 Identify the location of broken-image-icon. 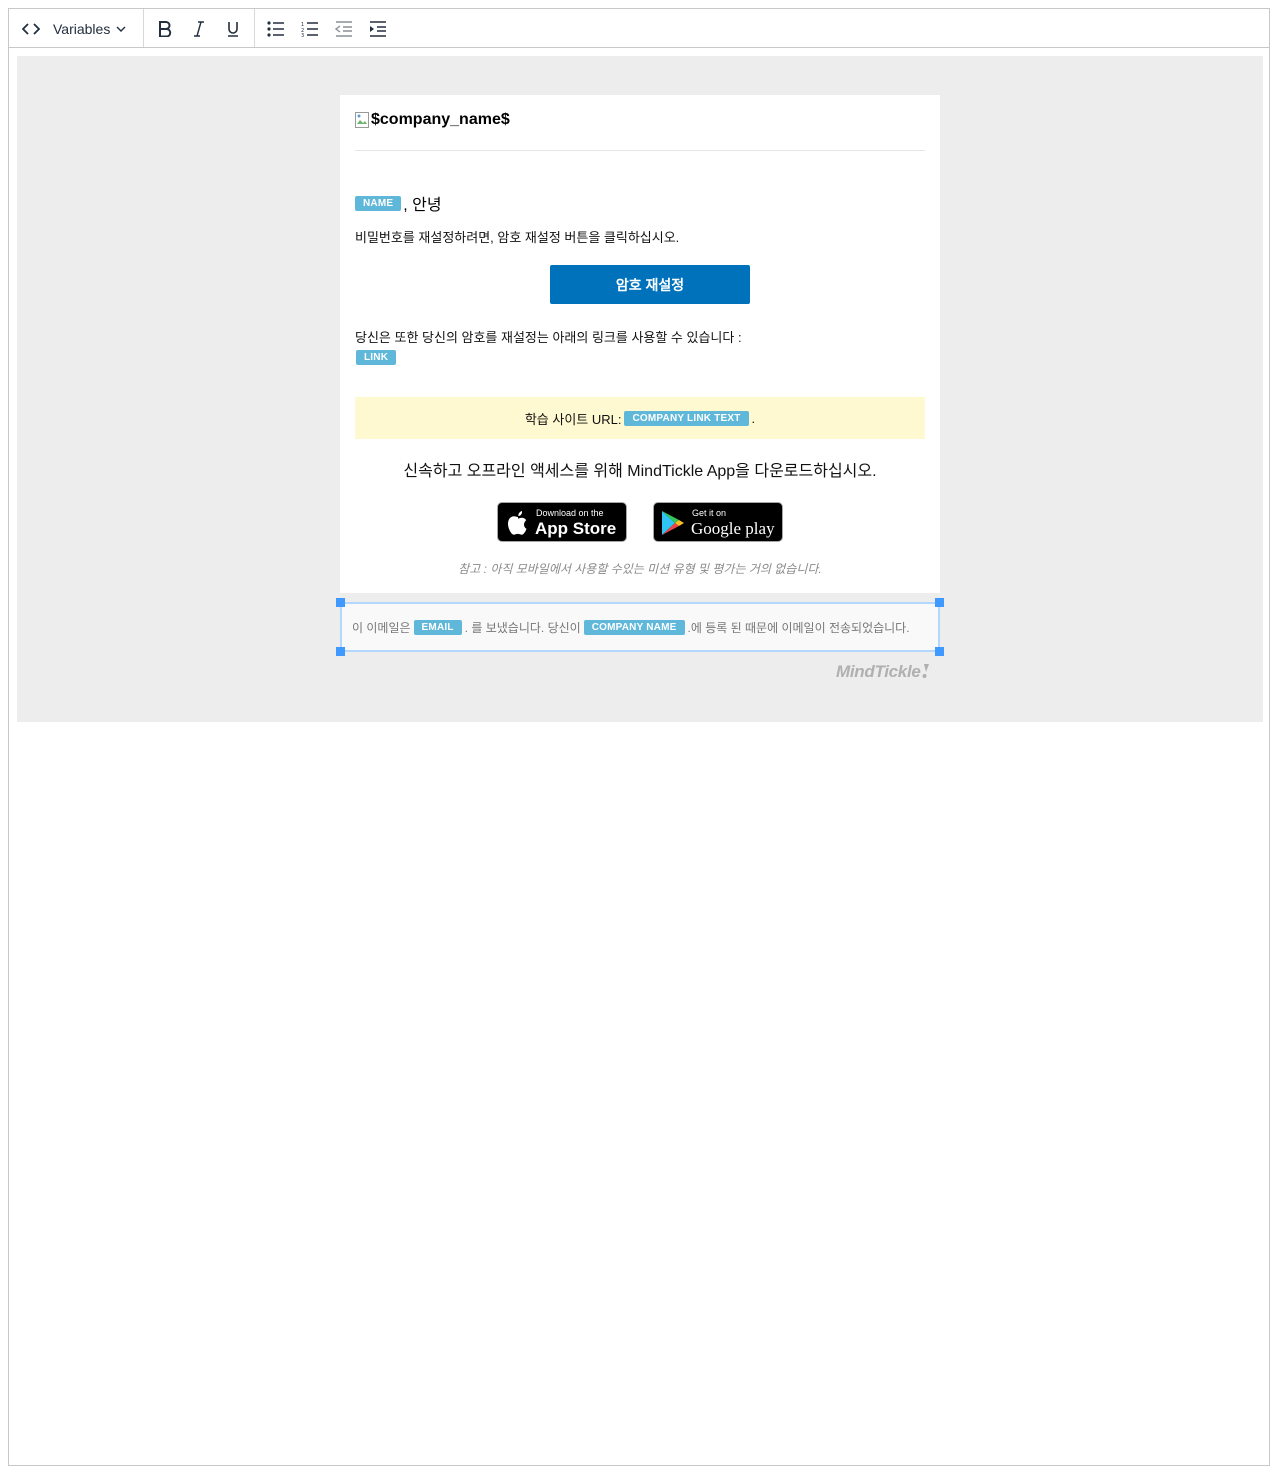
(362, 120).